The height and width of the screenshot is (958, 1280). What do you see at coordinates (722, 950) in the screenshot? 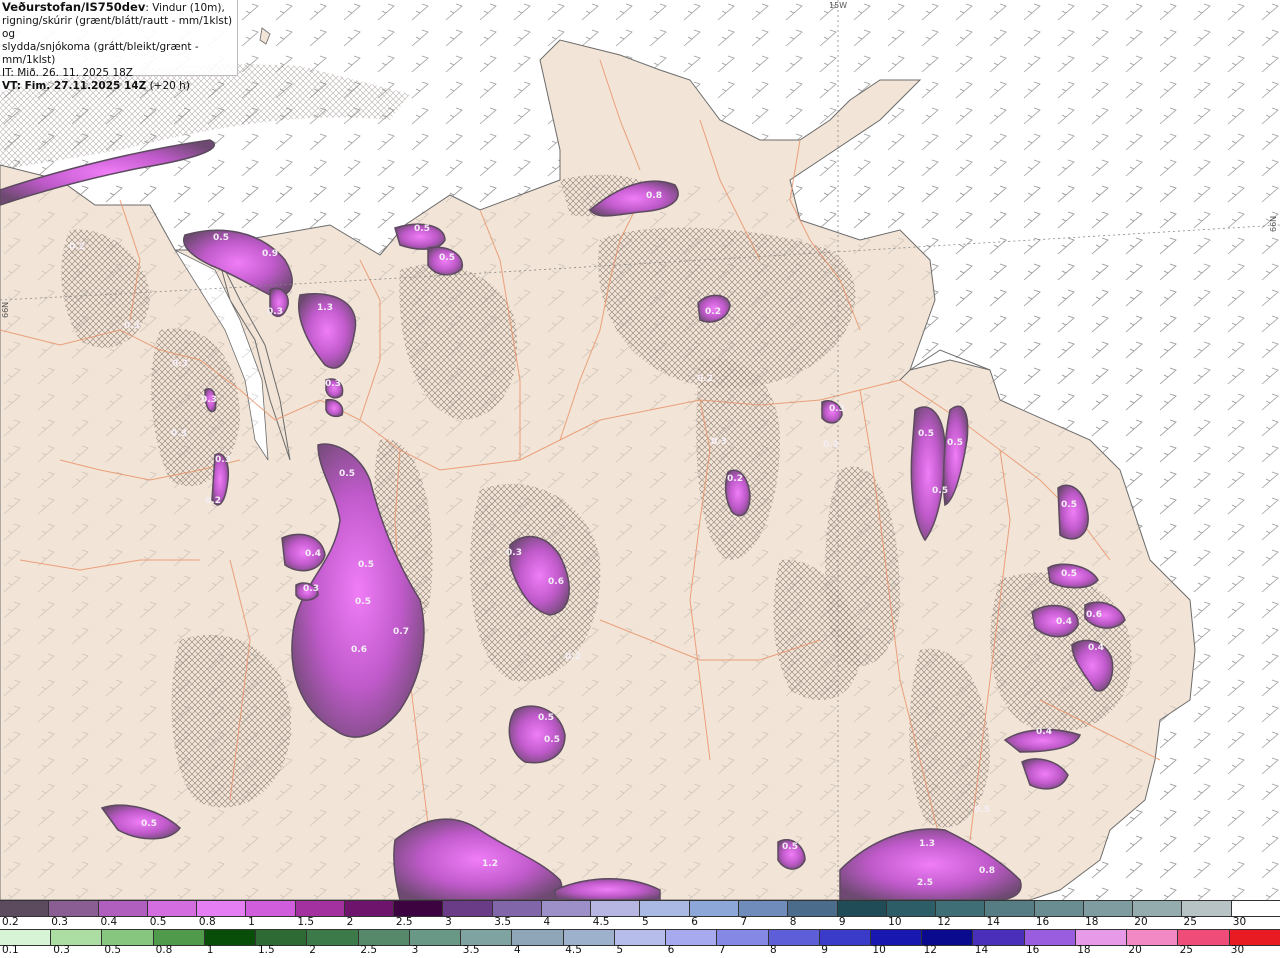
I see `legend-rain-label: 7` at bounding box center [722, 950].